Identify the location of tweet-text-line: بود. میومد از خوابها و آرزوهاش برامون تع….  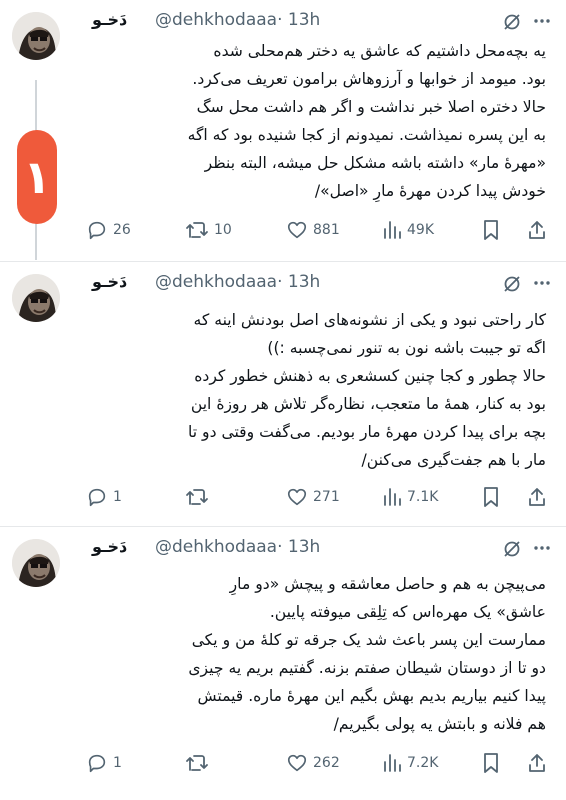
(369, 79).